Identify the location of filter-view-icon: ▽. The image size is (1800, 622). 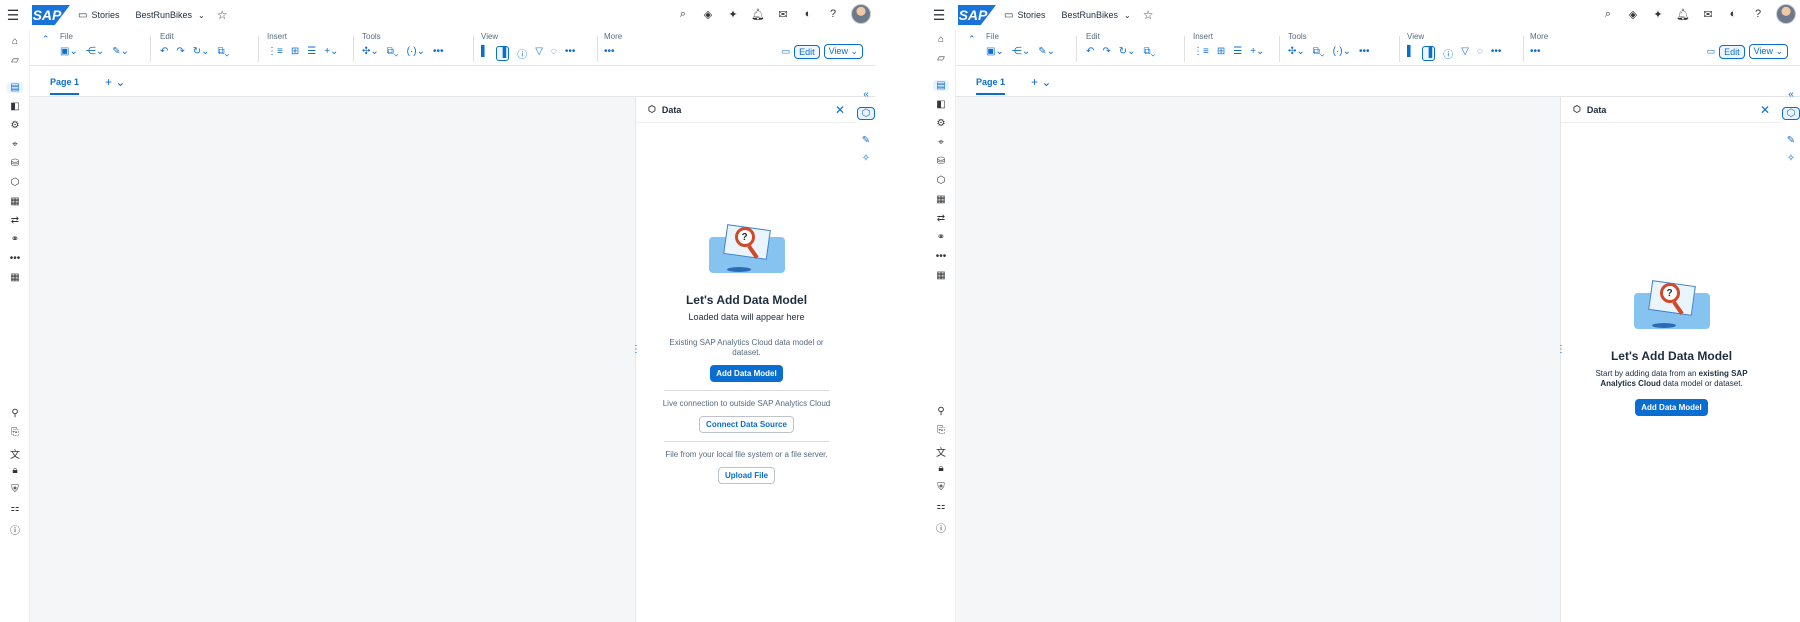
(539, 53).